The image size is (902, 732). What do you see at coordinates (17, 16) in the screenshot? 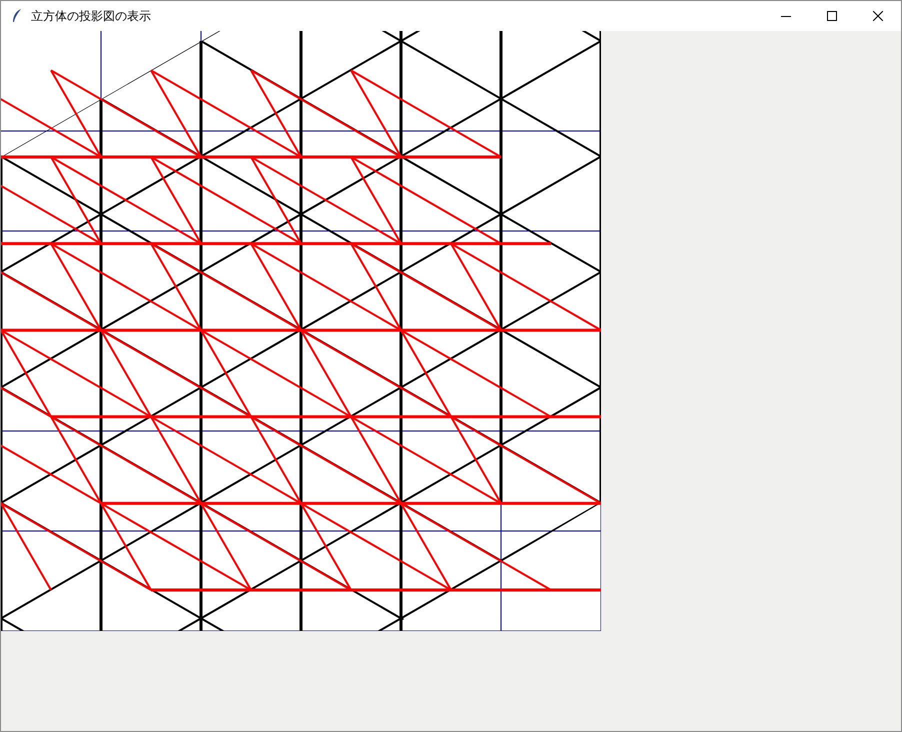
I see `feather-icon` at bounding box center [17, 16].